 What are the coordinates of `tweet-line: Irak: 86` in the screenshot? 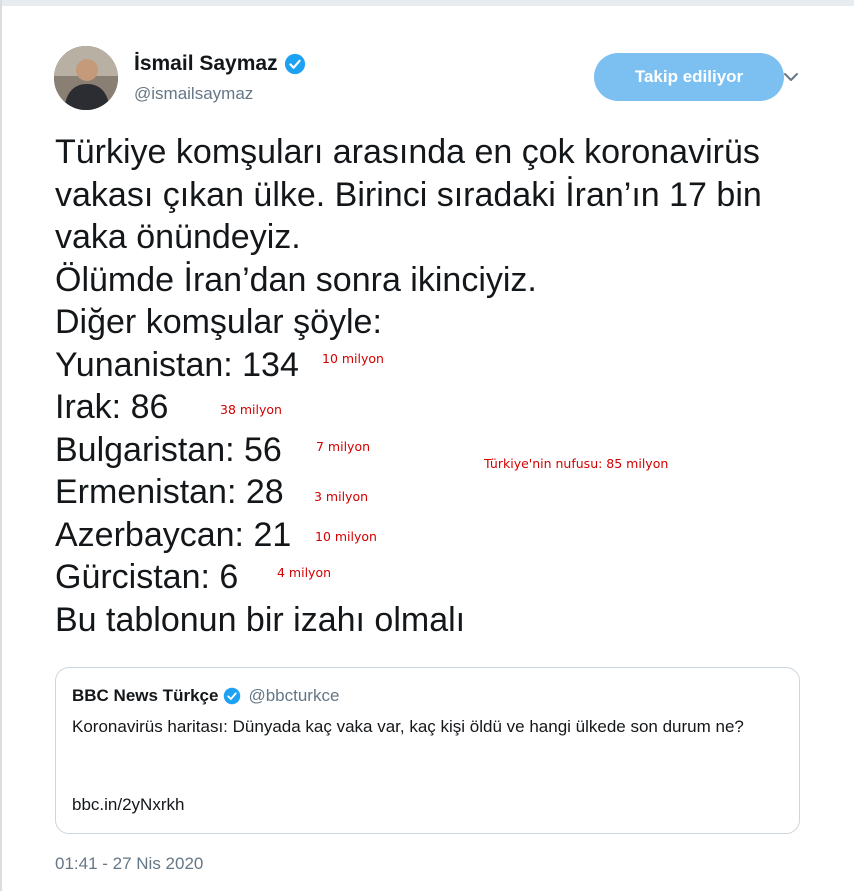 It's located at (112, 407).